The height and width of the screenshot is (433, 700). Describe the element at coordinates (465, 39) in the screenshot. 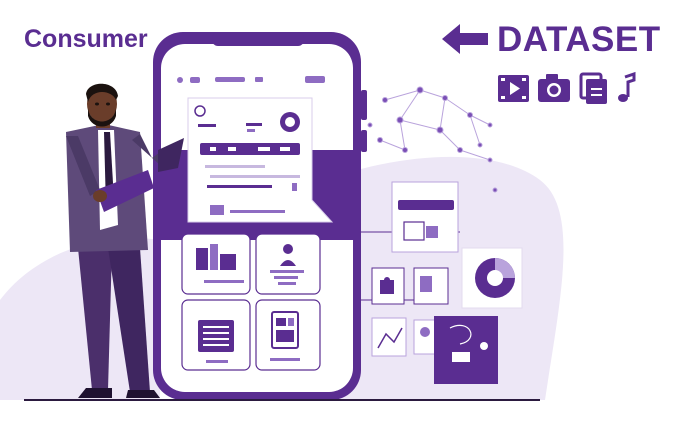

I see `left-arrow-icon` at that location.